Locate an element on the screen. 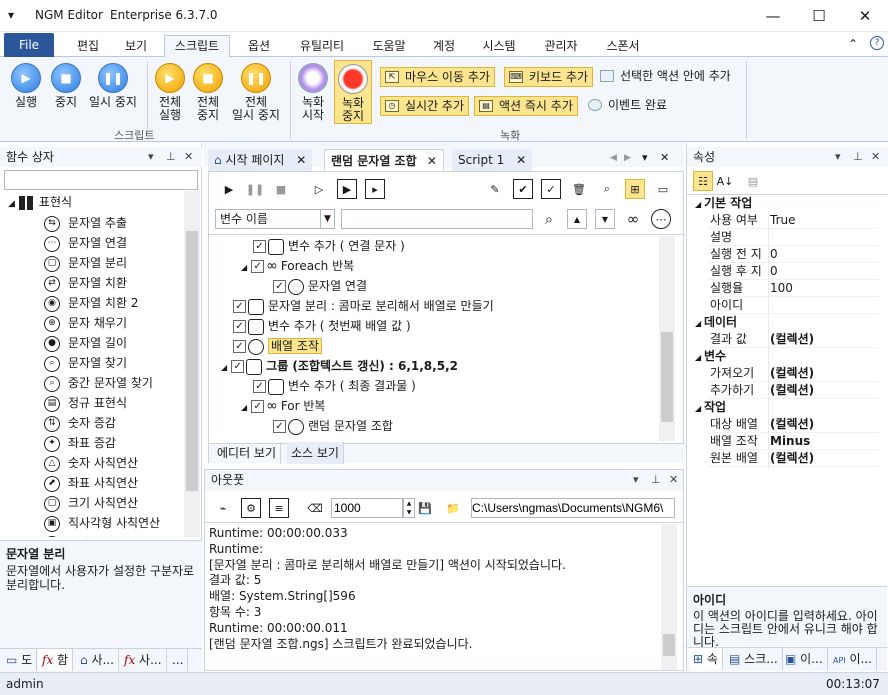  tab-admin: 관리자 is located at coordinates (561, 46).